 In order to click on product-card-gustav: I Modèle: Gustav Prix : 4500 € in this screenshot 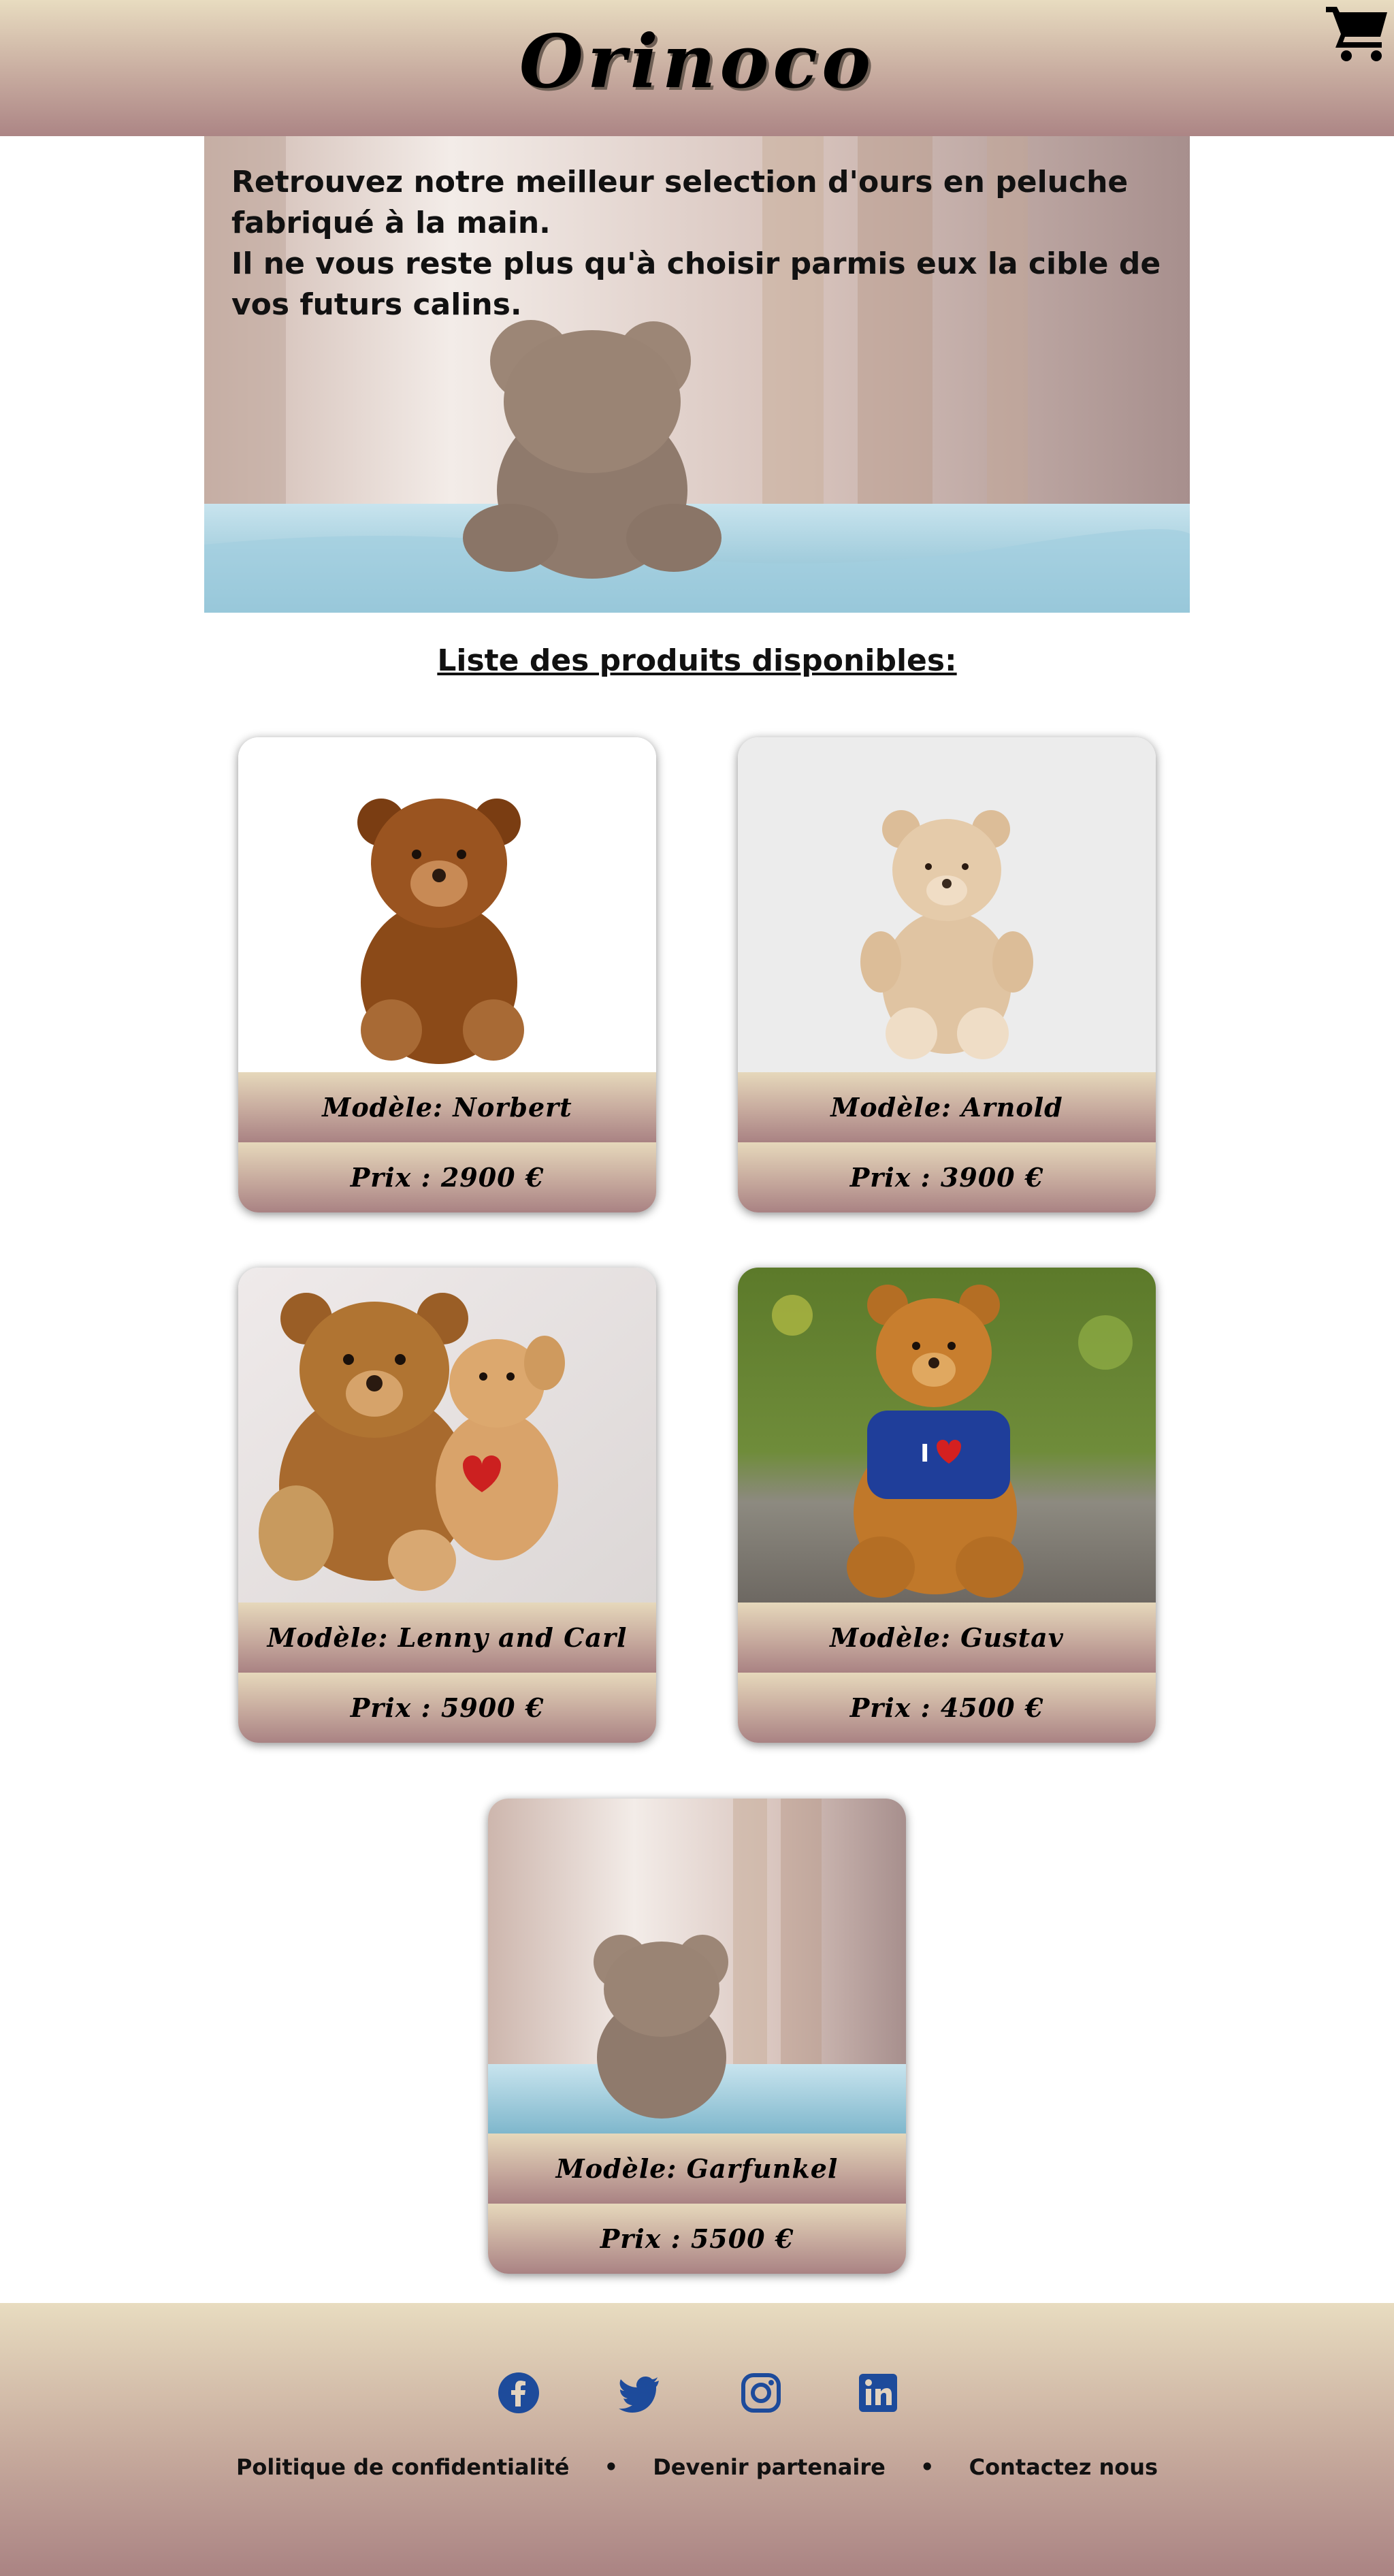, I will do `click(947, 1506)`.